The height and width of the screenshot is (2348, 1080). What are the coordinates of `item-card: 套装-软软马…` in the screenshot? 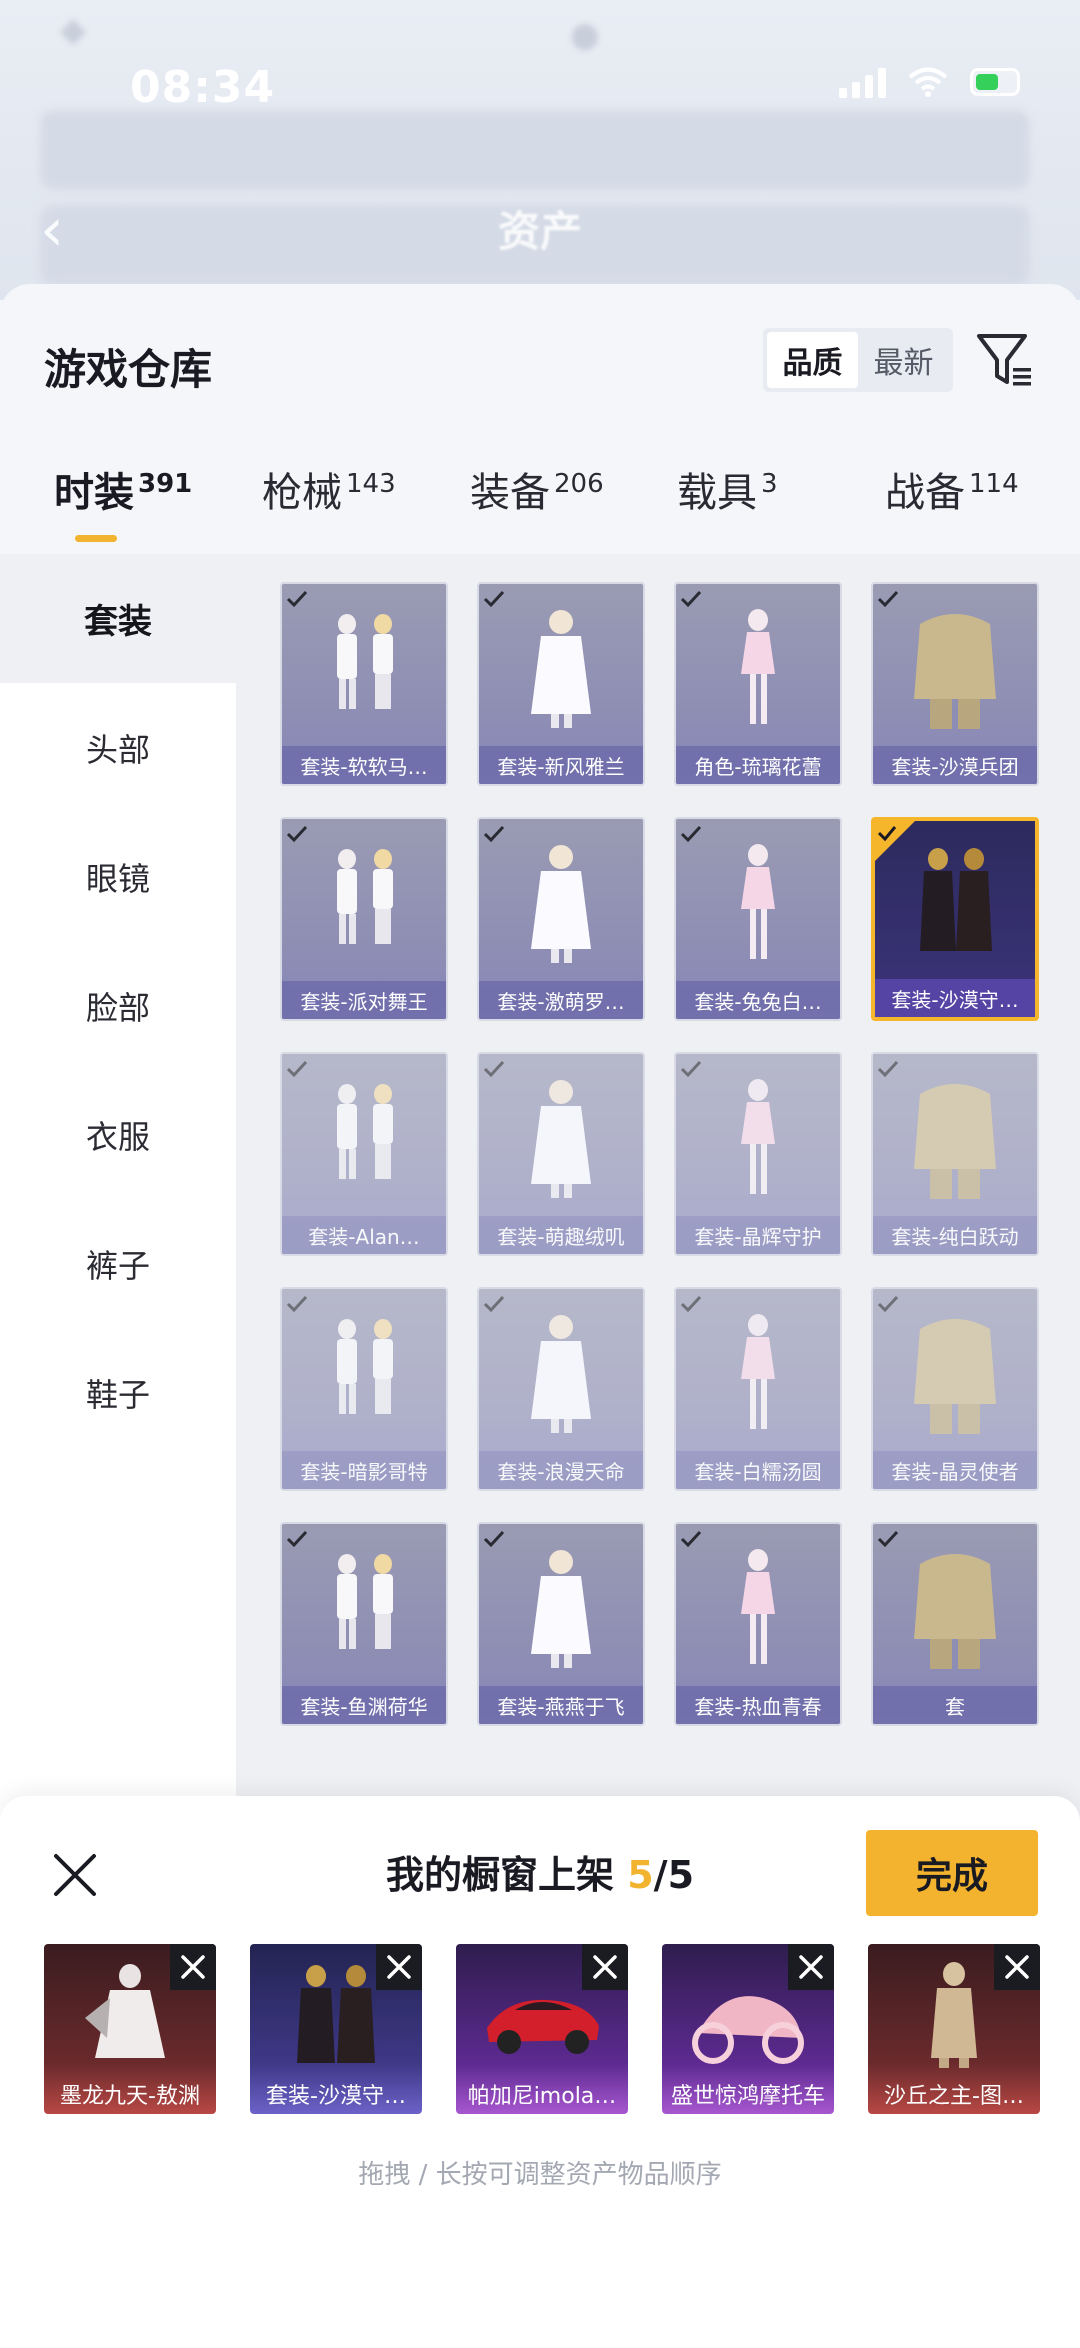 It's located at (364, 684).